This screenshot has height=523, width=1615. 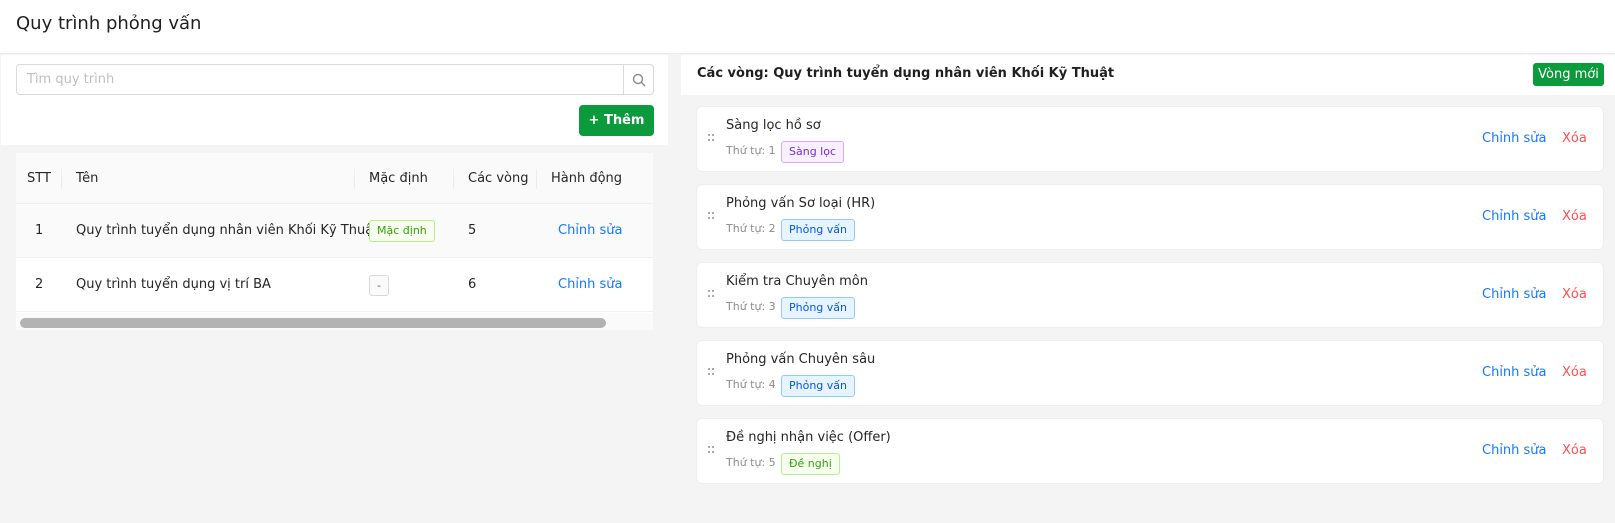 What do you see at coordinates (87, 178) in the screenshot?
I see `column-header-name: Tên` at bounding box center [87, 178].